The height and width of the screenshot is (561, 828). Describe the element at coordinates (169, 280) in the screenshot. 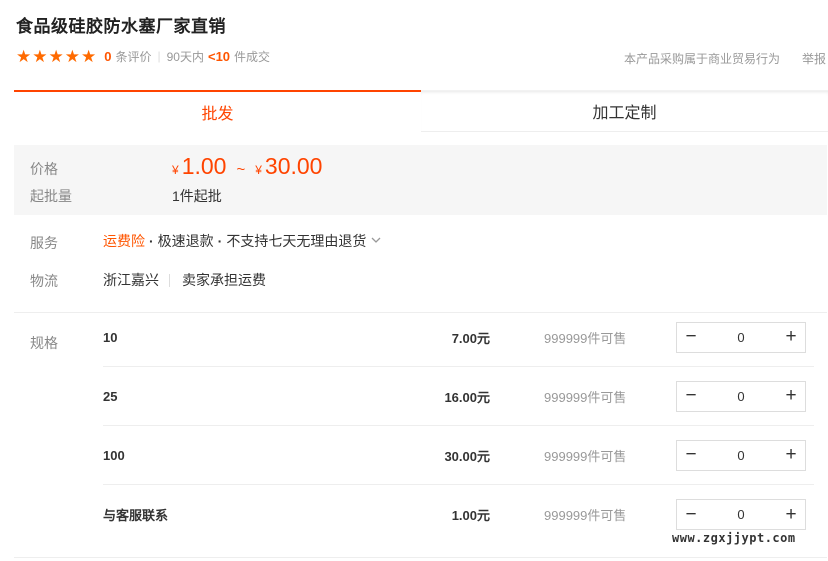

I see `divider` at that location.